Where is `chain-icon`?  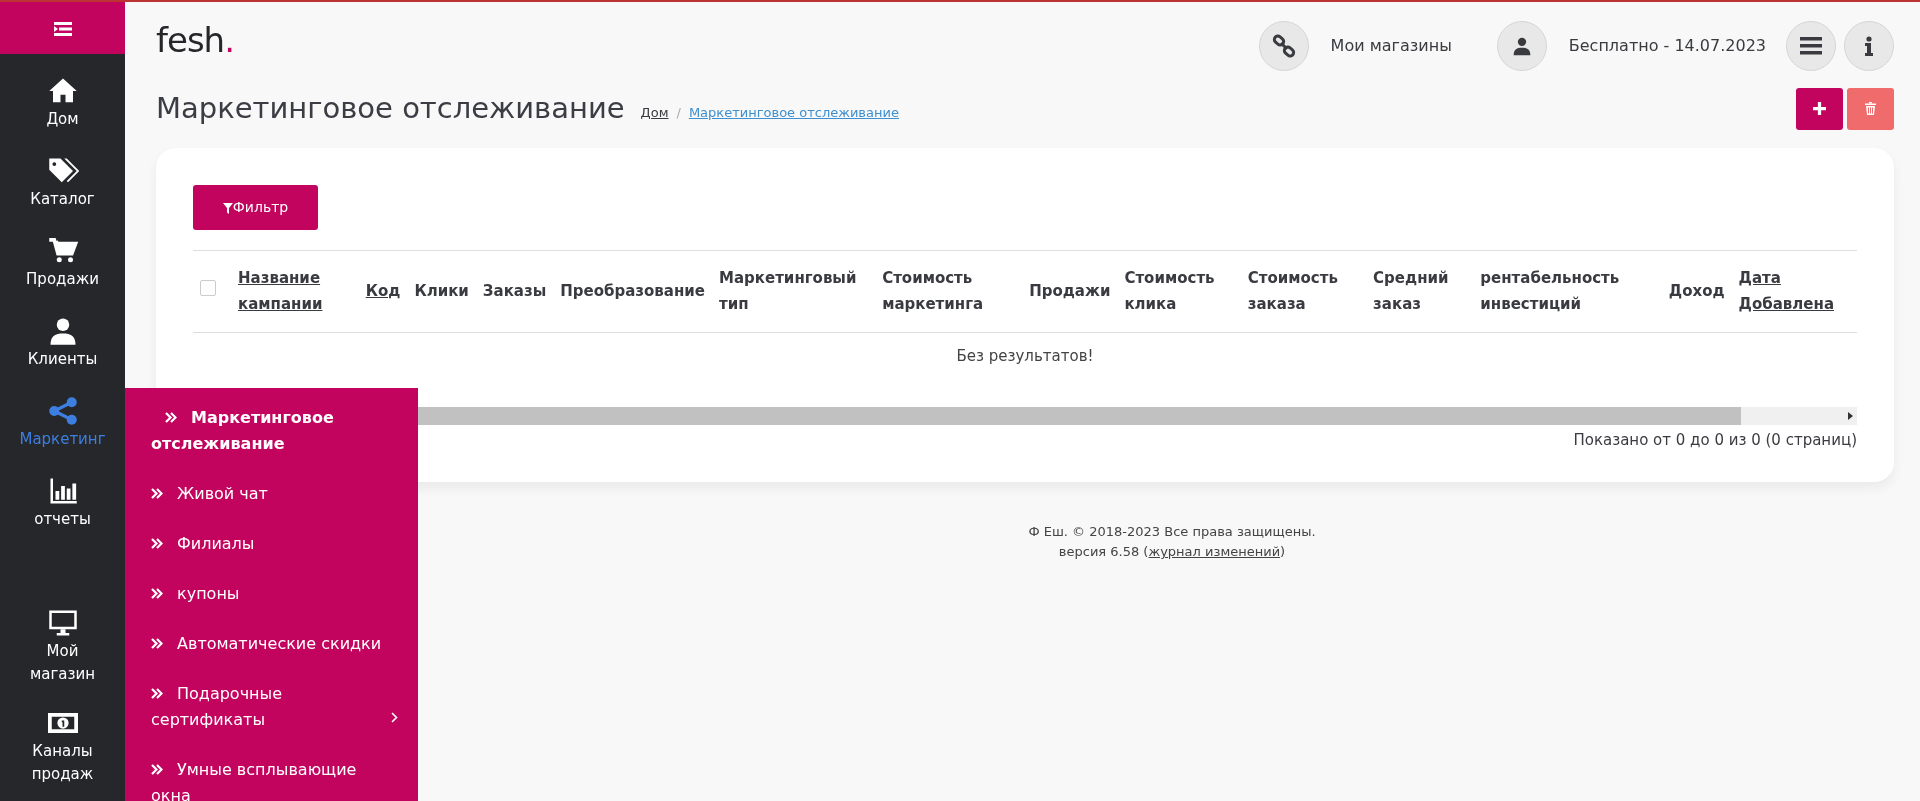
chain-icon is located at coordinates (1283, 46).